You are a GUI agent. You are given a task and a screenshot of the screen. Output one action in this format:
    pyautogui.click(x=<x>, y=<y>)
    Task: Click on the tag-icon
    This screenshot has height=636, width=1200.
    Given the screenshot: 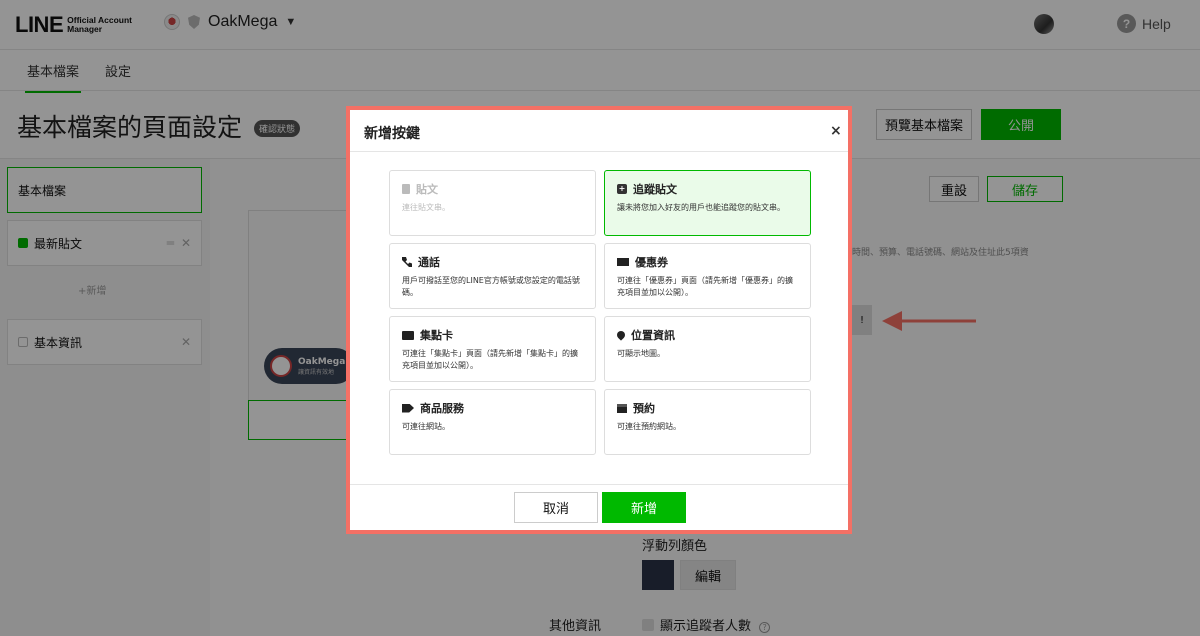 What is the action you would take?
    pyautogui.click(x=408, y=408)
    